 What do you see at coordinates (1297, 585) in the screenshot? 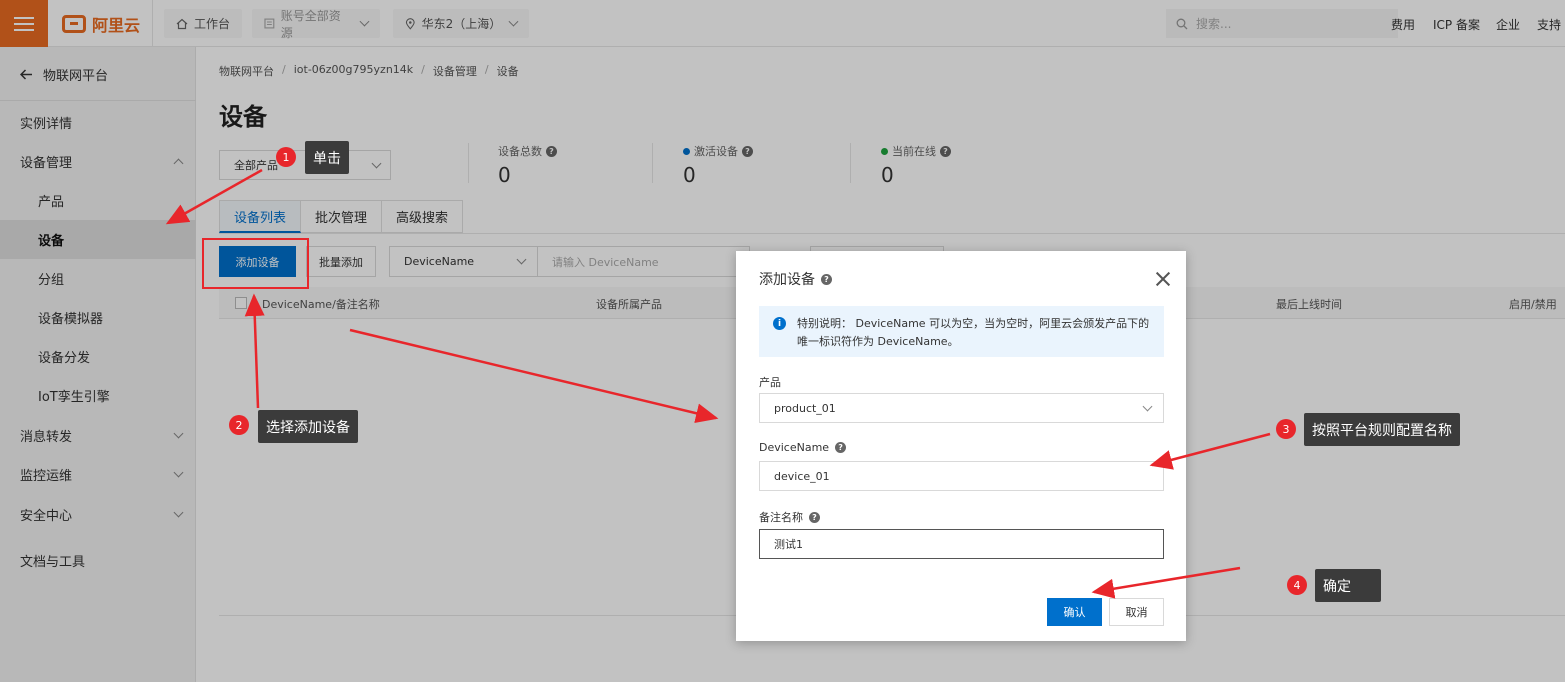
I see `step-badge: 4` at bounding box center [1297, 585].